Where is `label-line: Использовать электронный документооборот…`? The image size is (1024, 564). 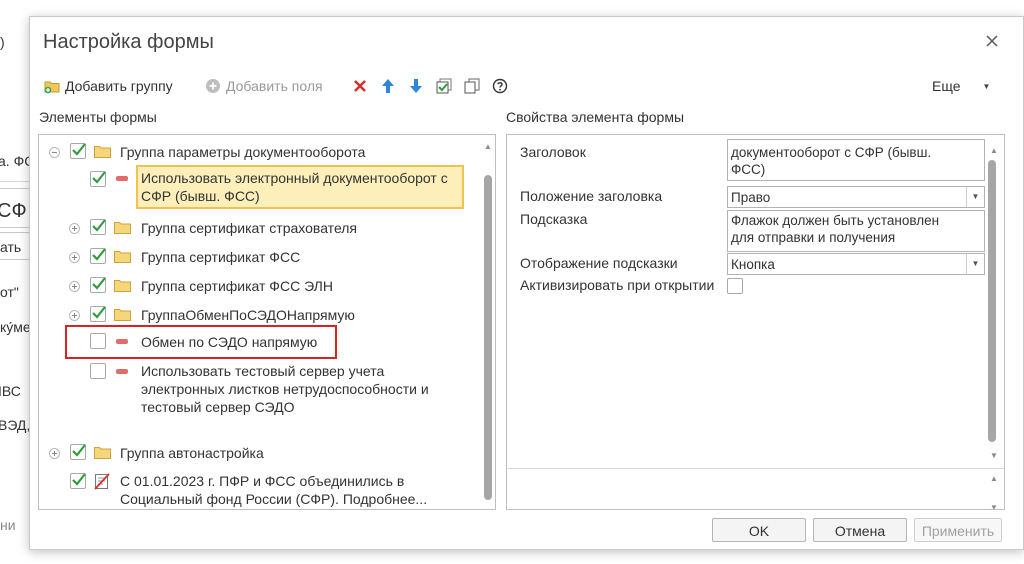
label-line: Использовать электронный документооборот… is located at coordinates (294, 178).